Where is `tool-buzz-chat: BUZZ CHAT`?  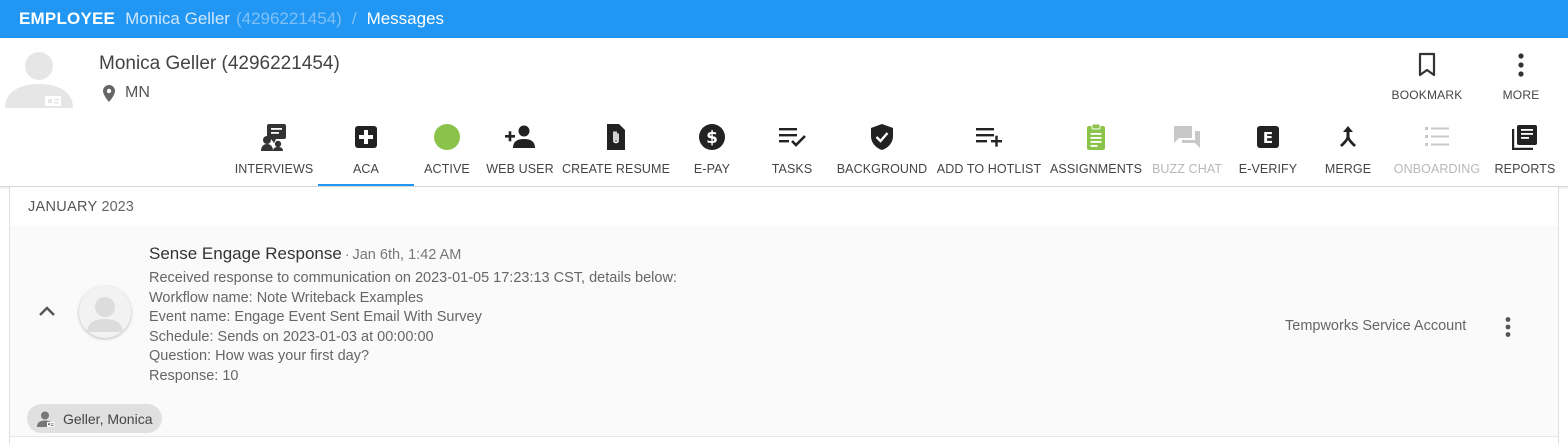
tool-buzz-chat: BUZZ CHAT is located at coordinates (1187, 154).